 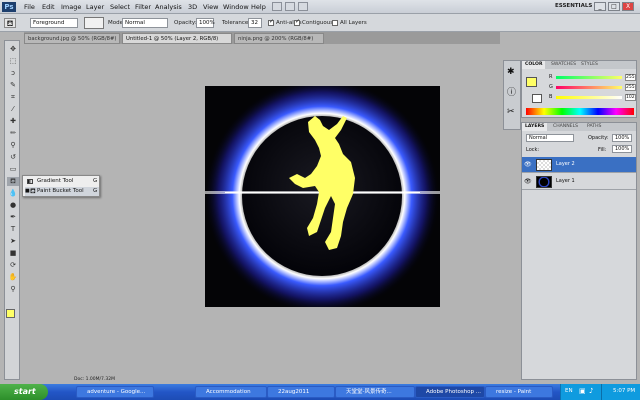 What do you see at coordinates (255, 23) in the screenshot?
I see `tolerance-input: 32` at bounding box center [255, 23].